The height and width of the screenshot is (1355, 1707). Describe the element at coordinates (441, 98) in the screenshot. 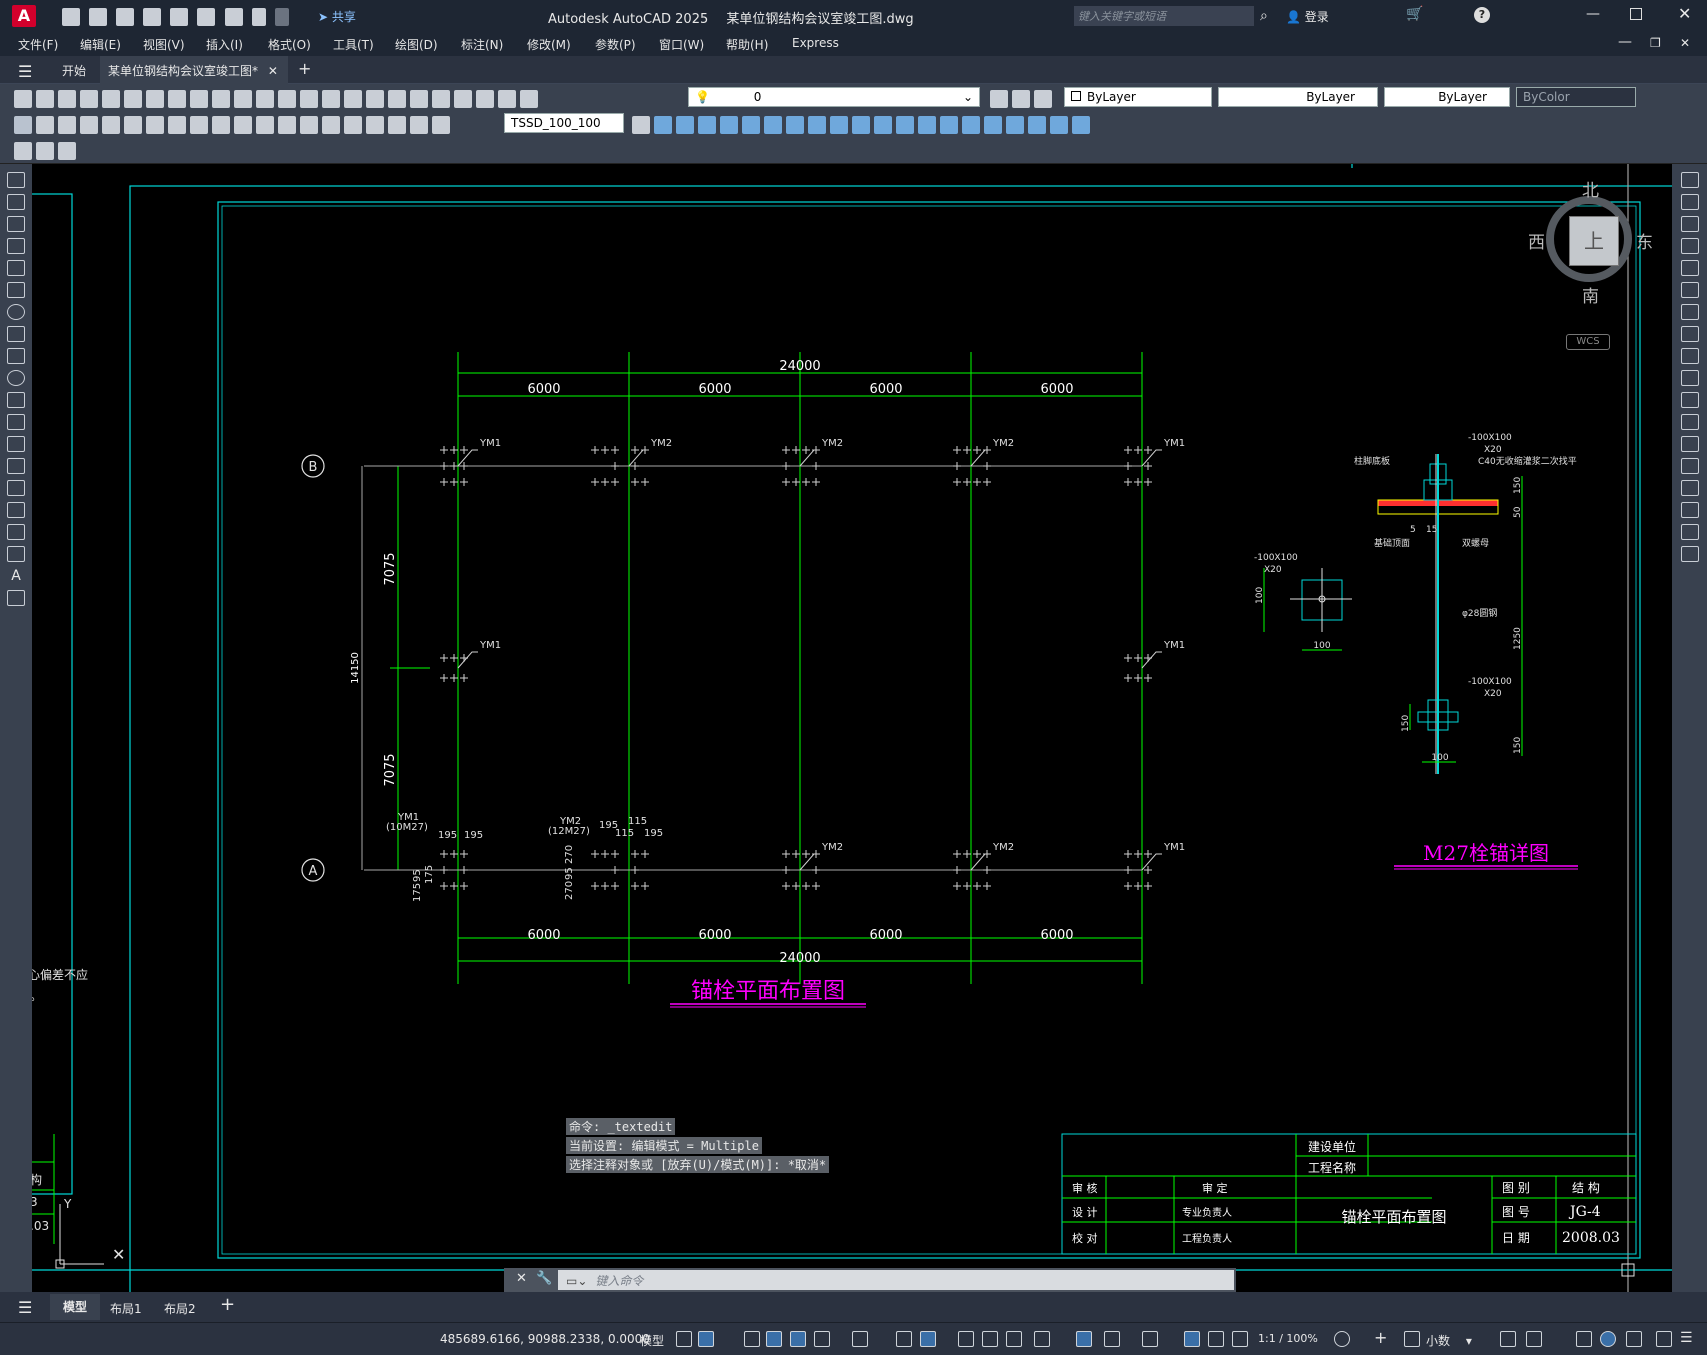

I see `sheetset-icon` at that location.